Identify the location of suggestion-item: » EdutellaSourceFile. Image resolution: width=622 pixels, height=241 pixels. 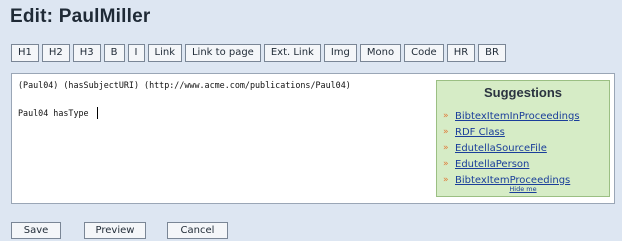
(511, 148).